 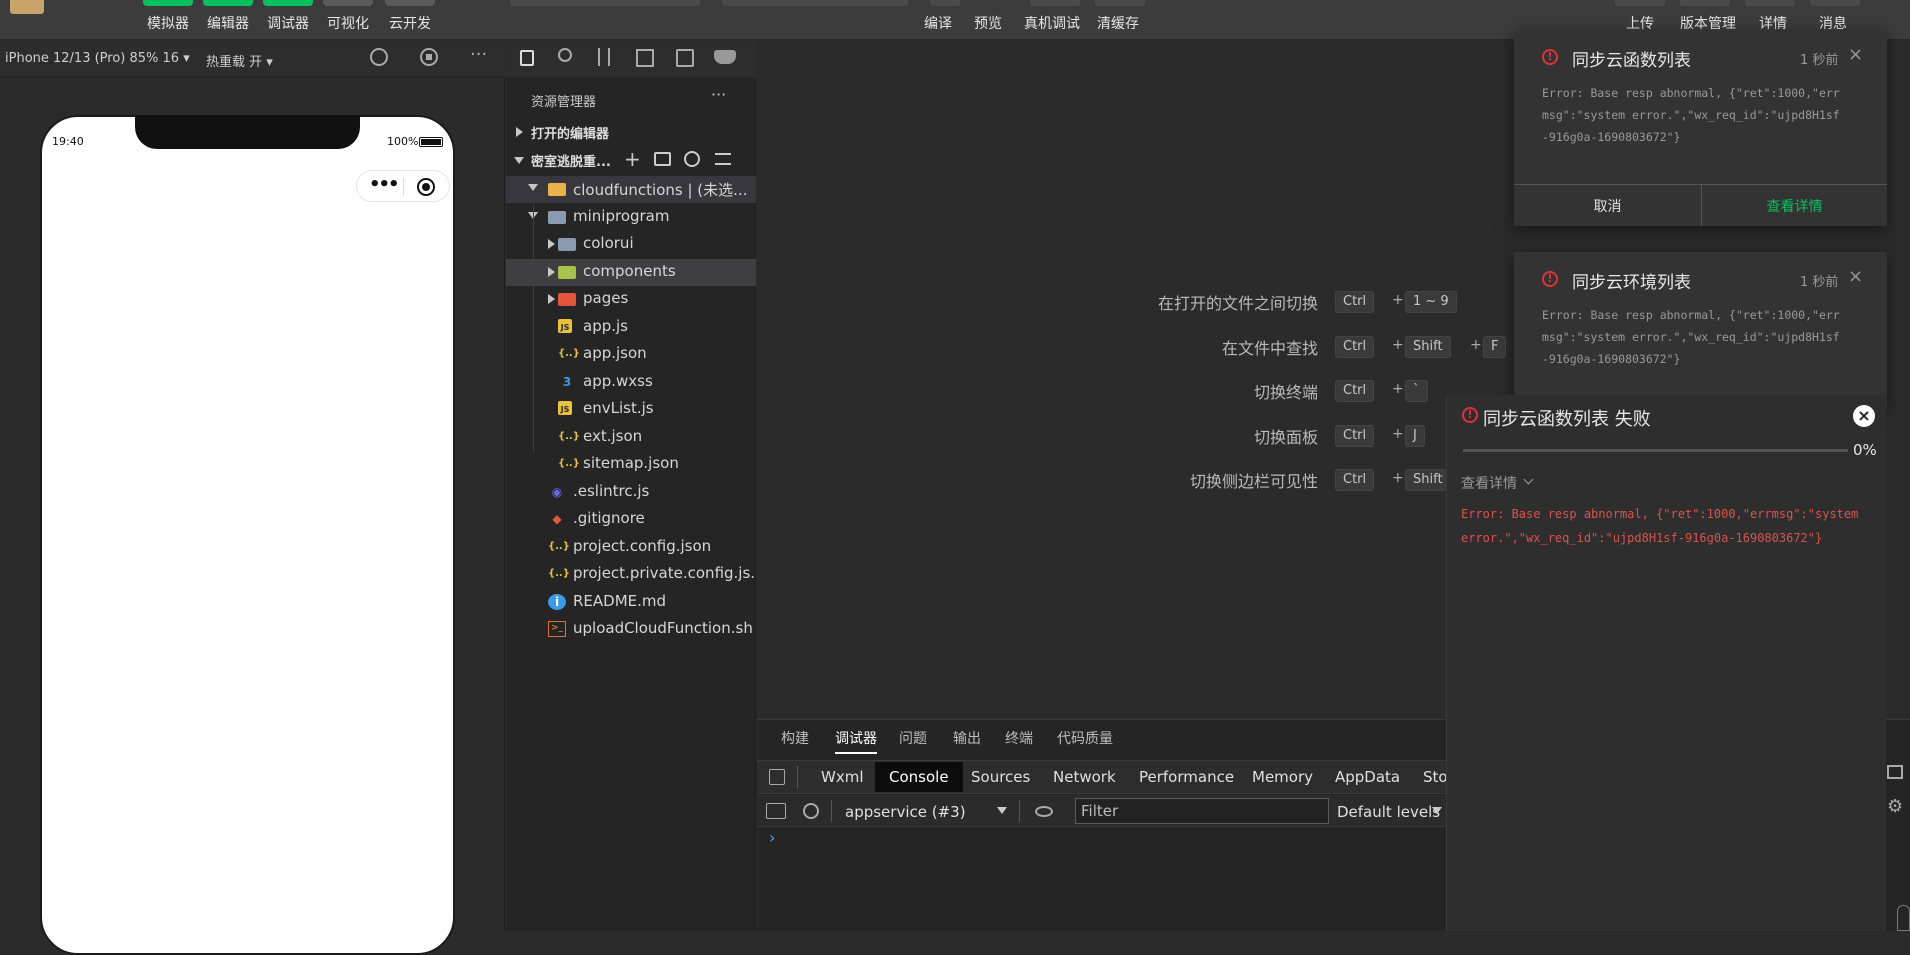 What do you see at coordinates (1437, 810) in the screenshot?
I see `levels-dropdown-icon` at bounding box center [1437, 810].